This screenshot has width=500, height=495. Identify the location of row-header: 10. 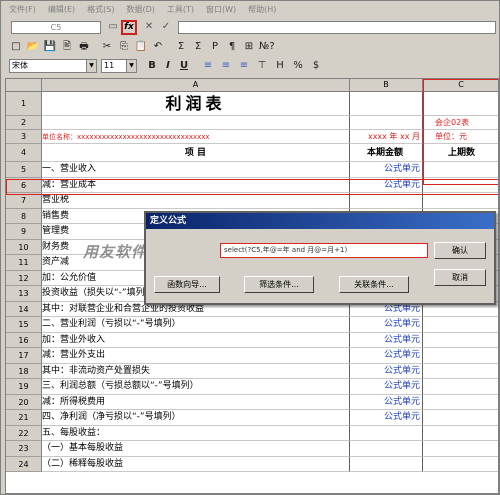
(24, 247).